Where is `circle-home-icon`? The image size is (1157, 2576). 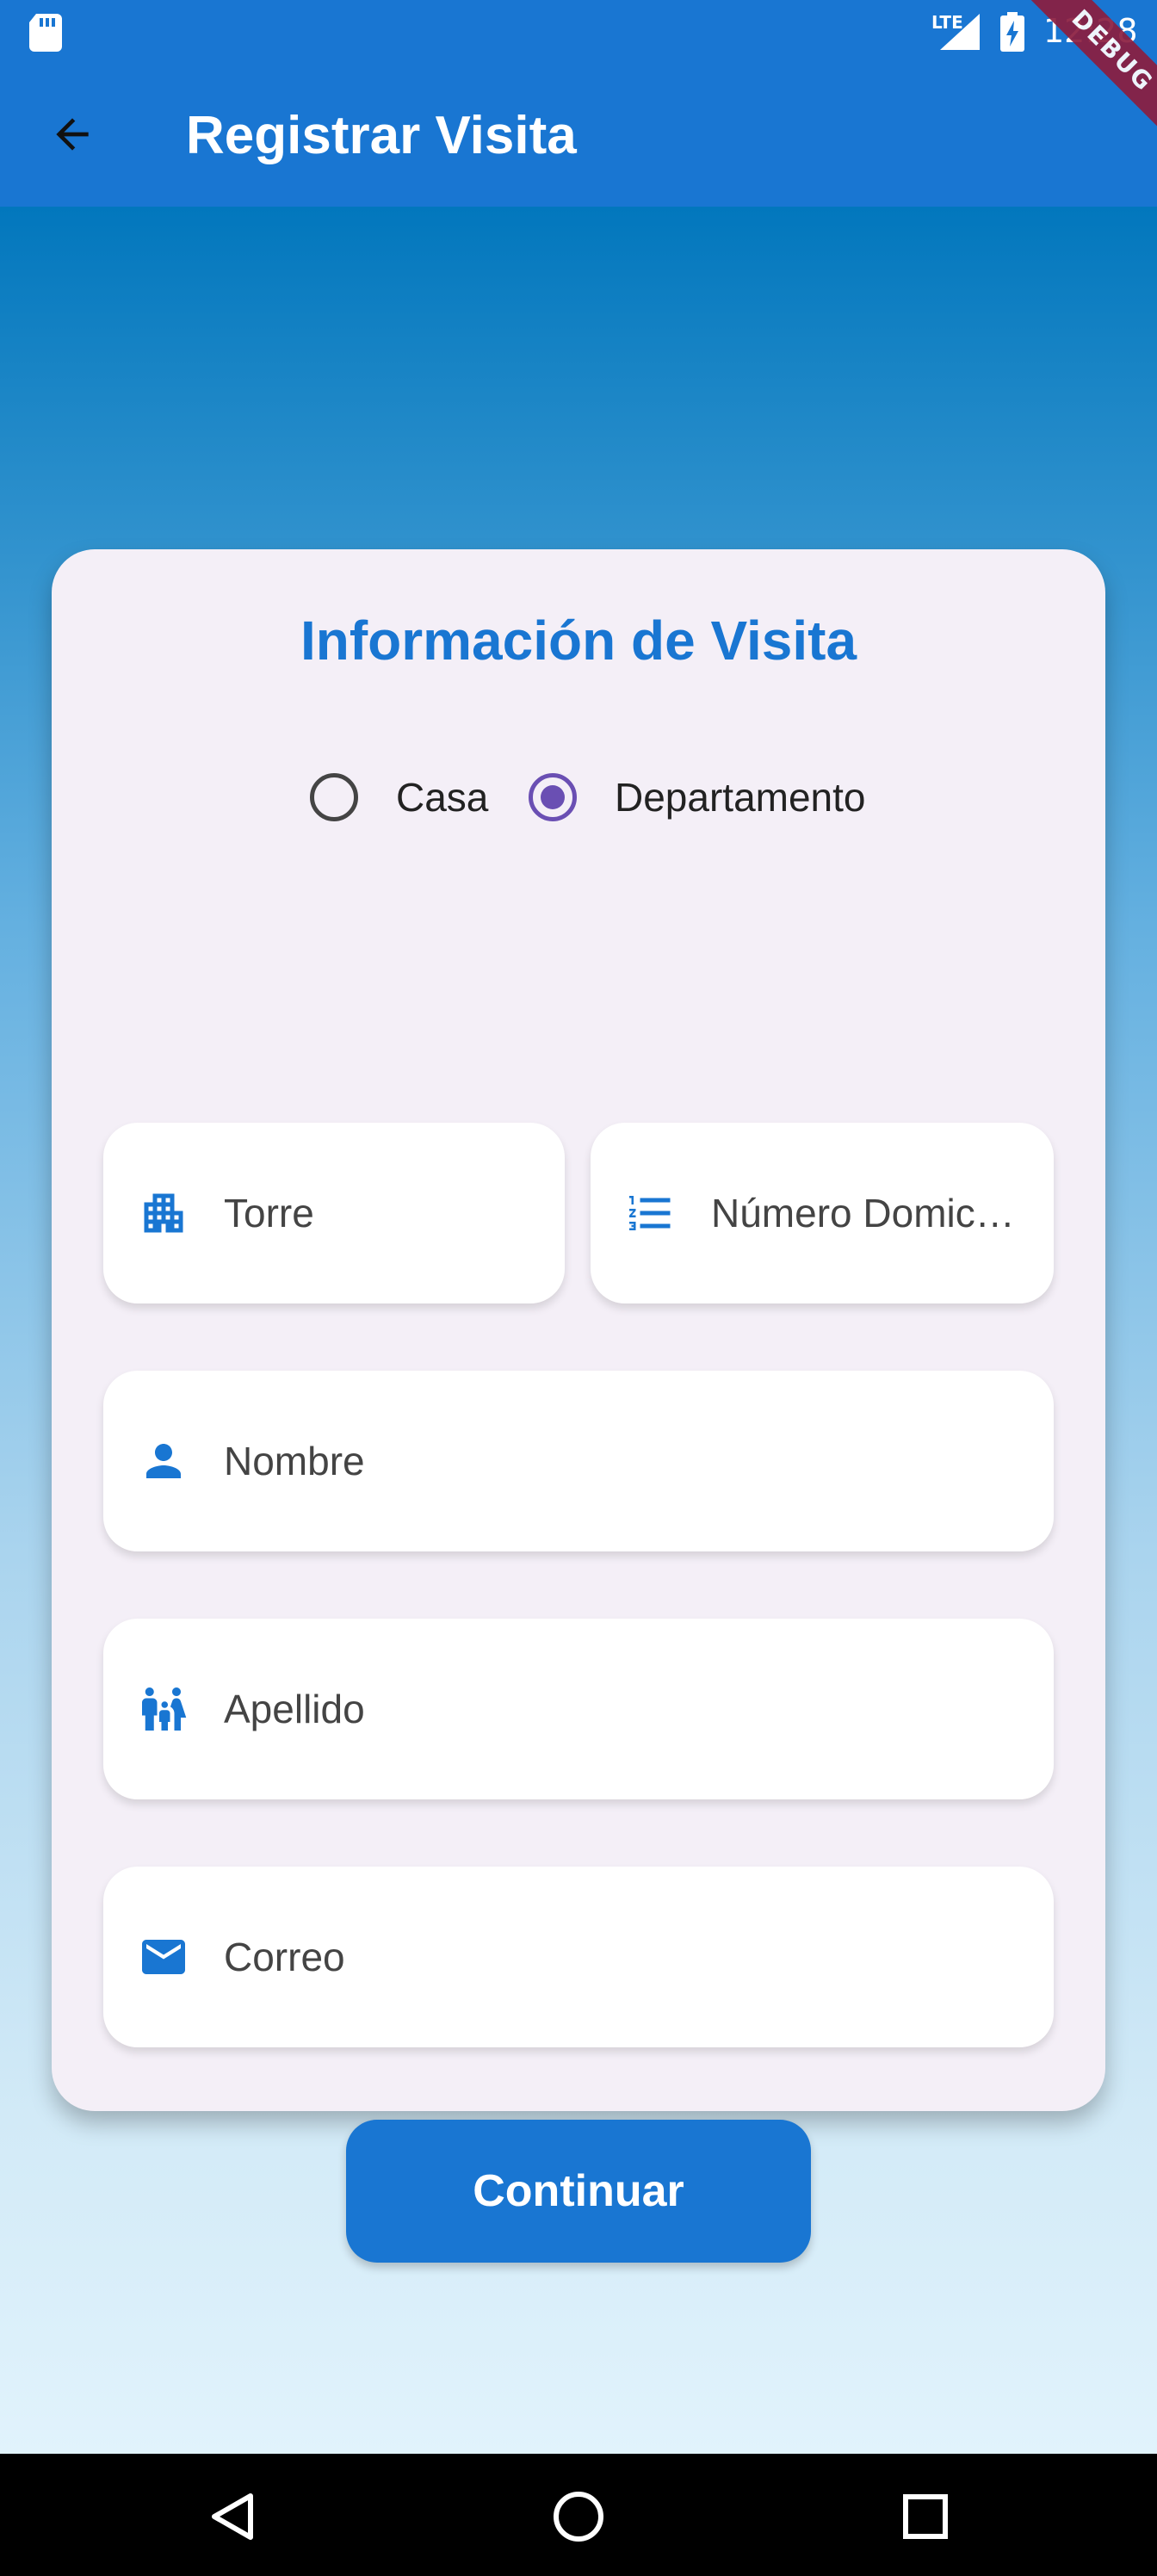
circle-home-icon is located at coordinates (579, 2517).